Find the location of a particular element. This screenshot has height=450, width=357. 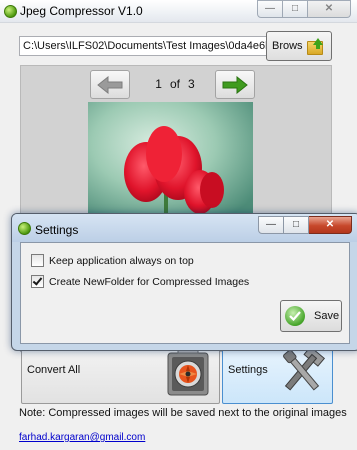

window-controls: — □ ✕ is located at coordinates (304, 9).